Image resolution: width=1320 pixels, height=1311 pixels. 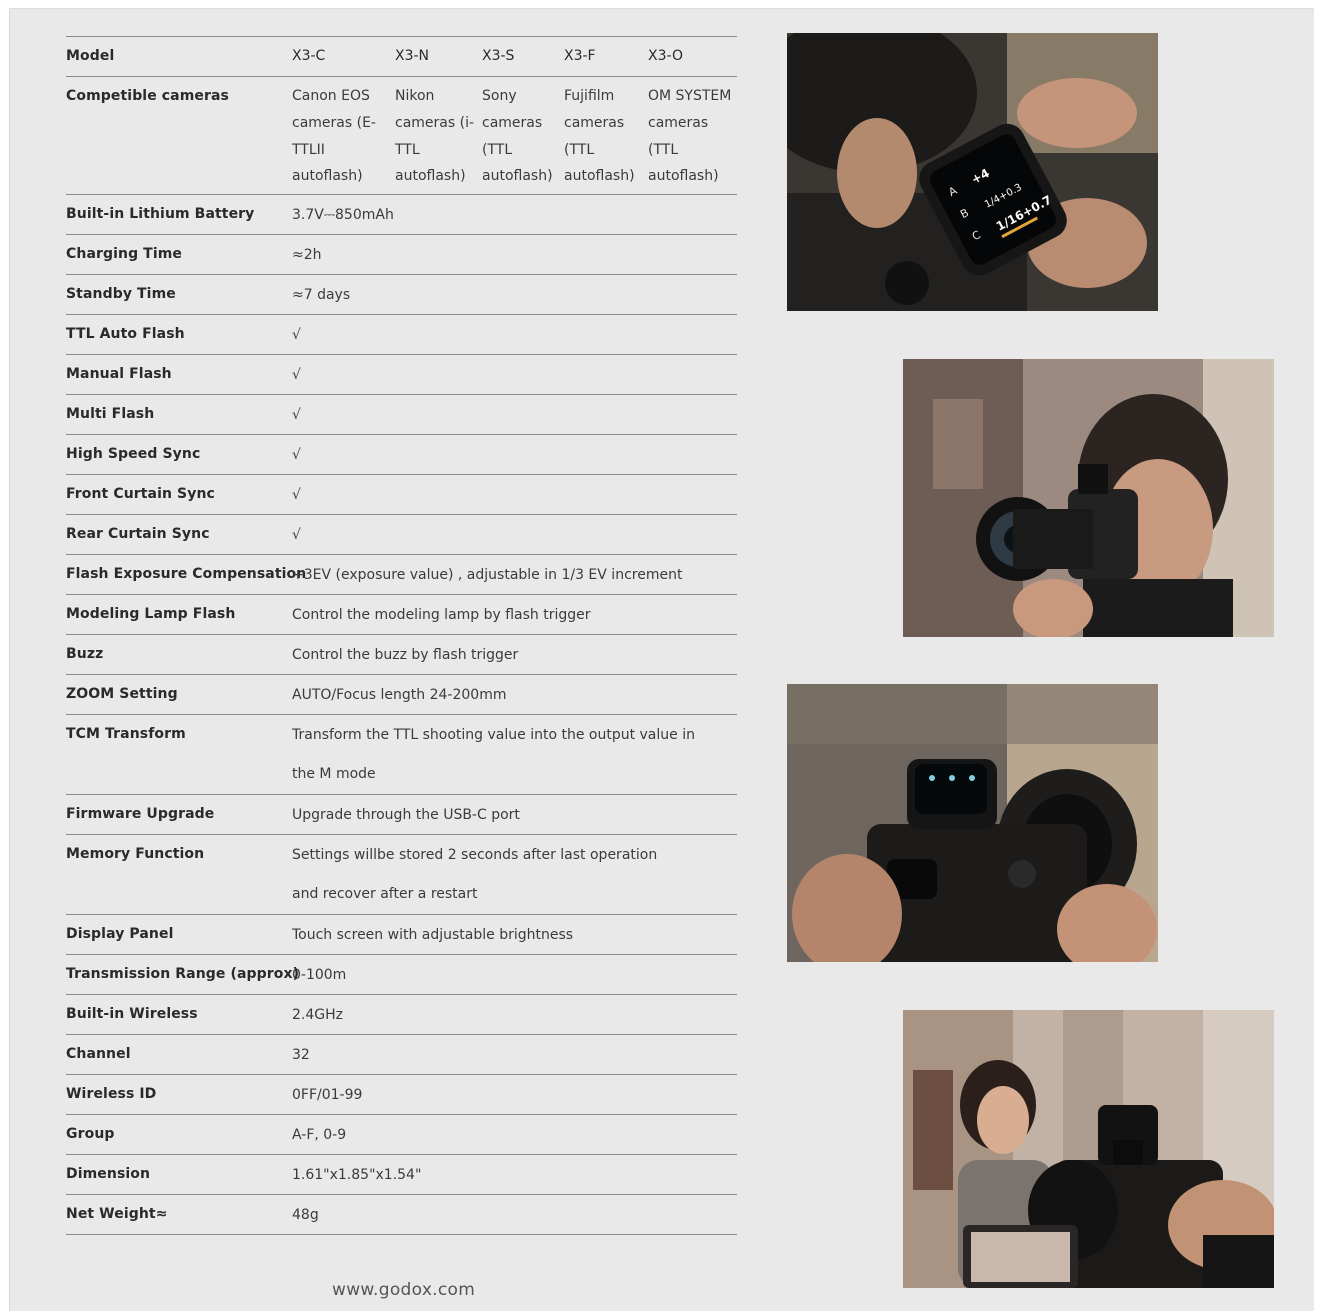 What do you see at coordinates (403, 1290) in the screenshot?
I see `website-link: www.godox.com` at bounding box center [403, 1290].